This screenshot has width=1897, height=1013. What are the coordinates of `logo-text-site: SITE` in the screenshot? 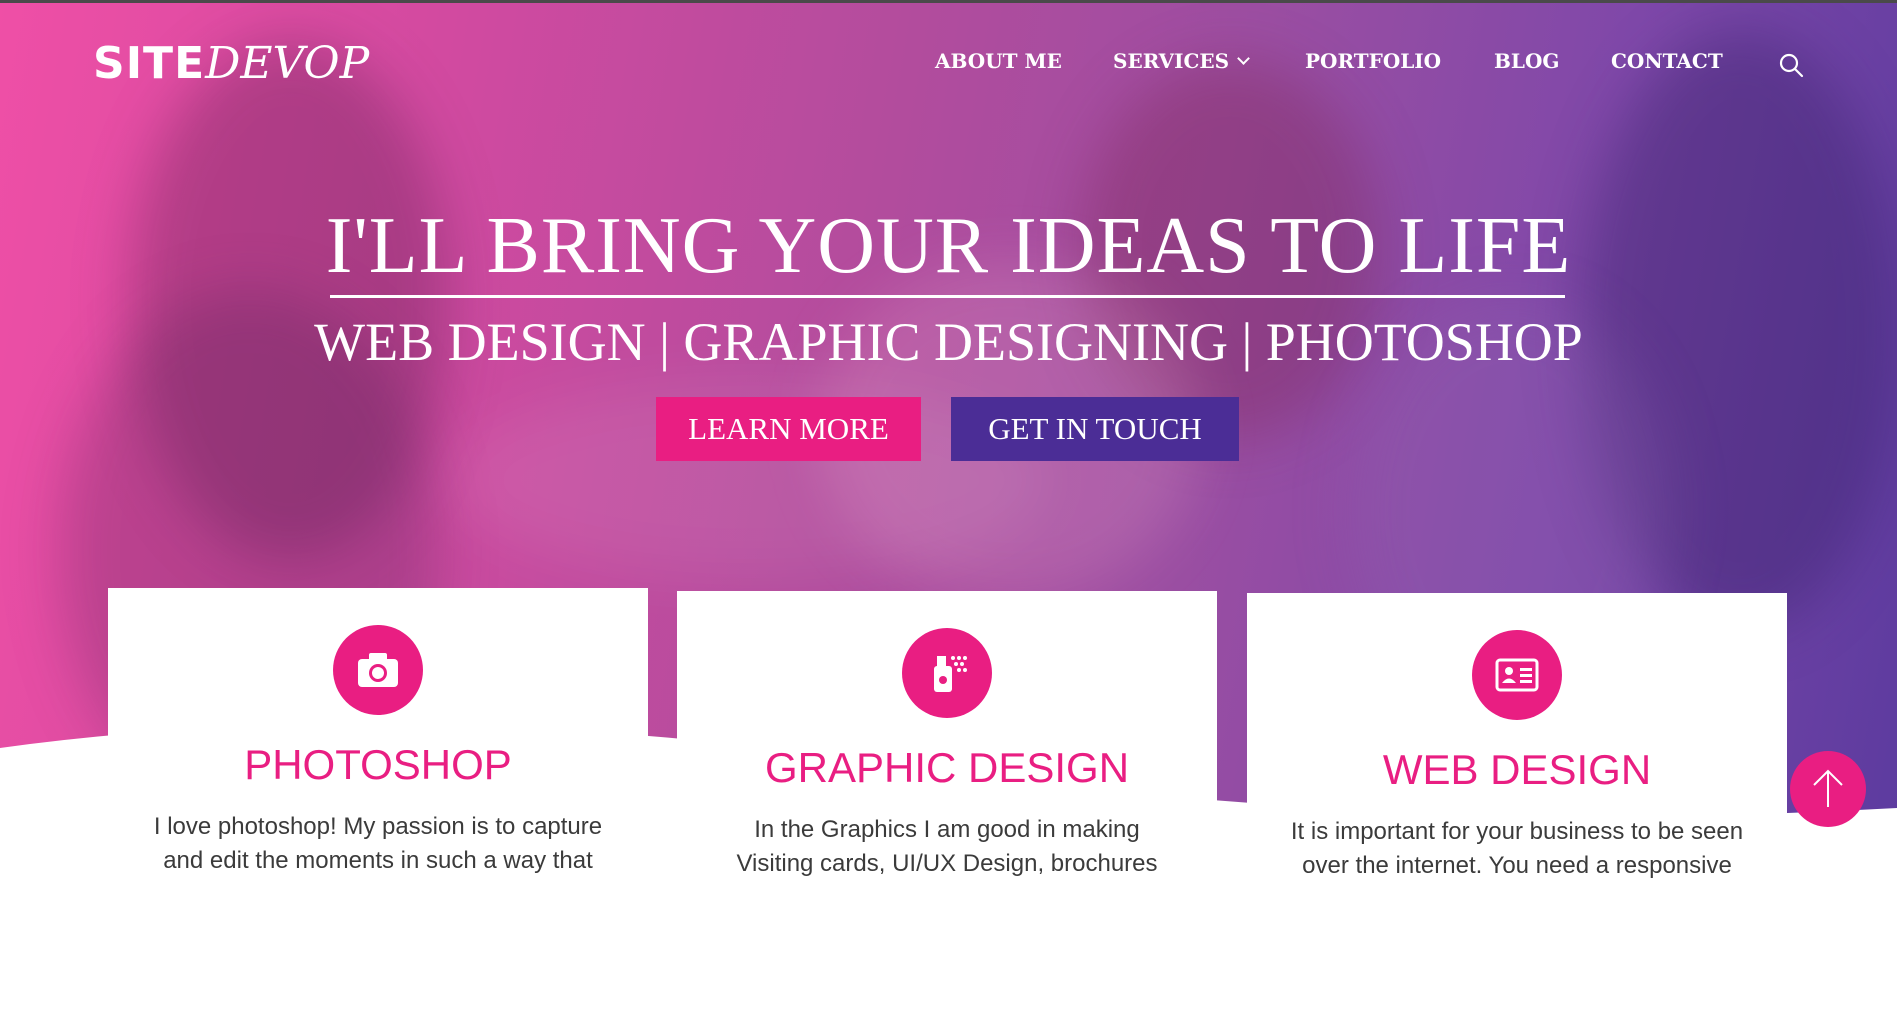 It's located at (149, 63).